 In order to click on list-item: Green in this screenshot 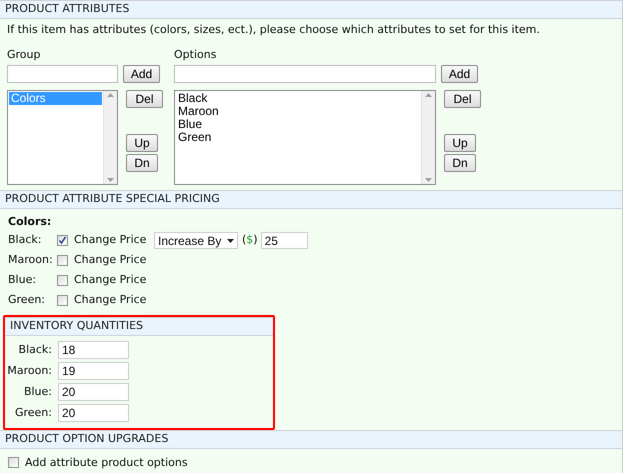, I will do `click(298, 137)`.